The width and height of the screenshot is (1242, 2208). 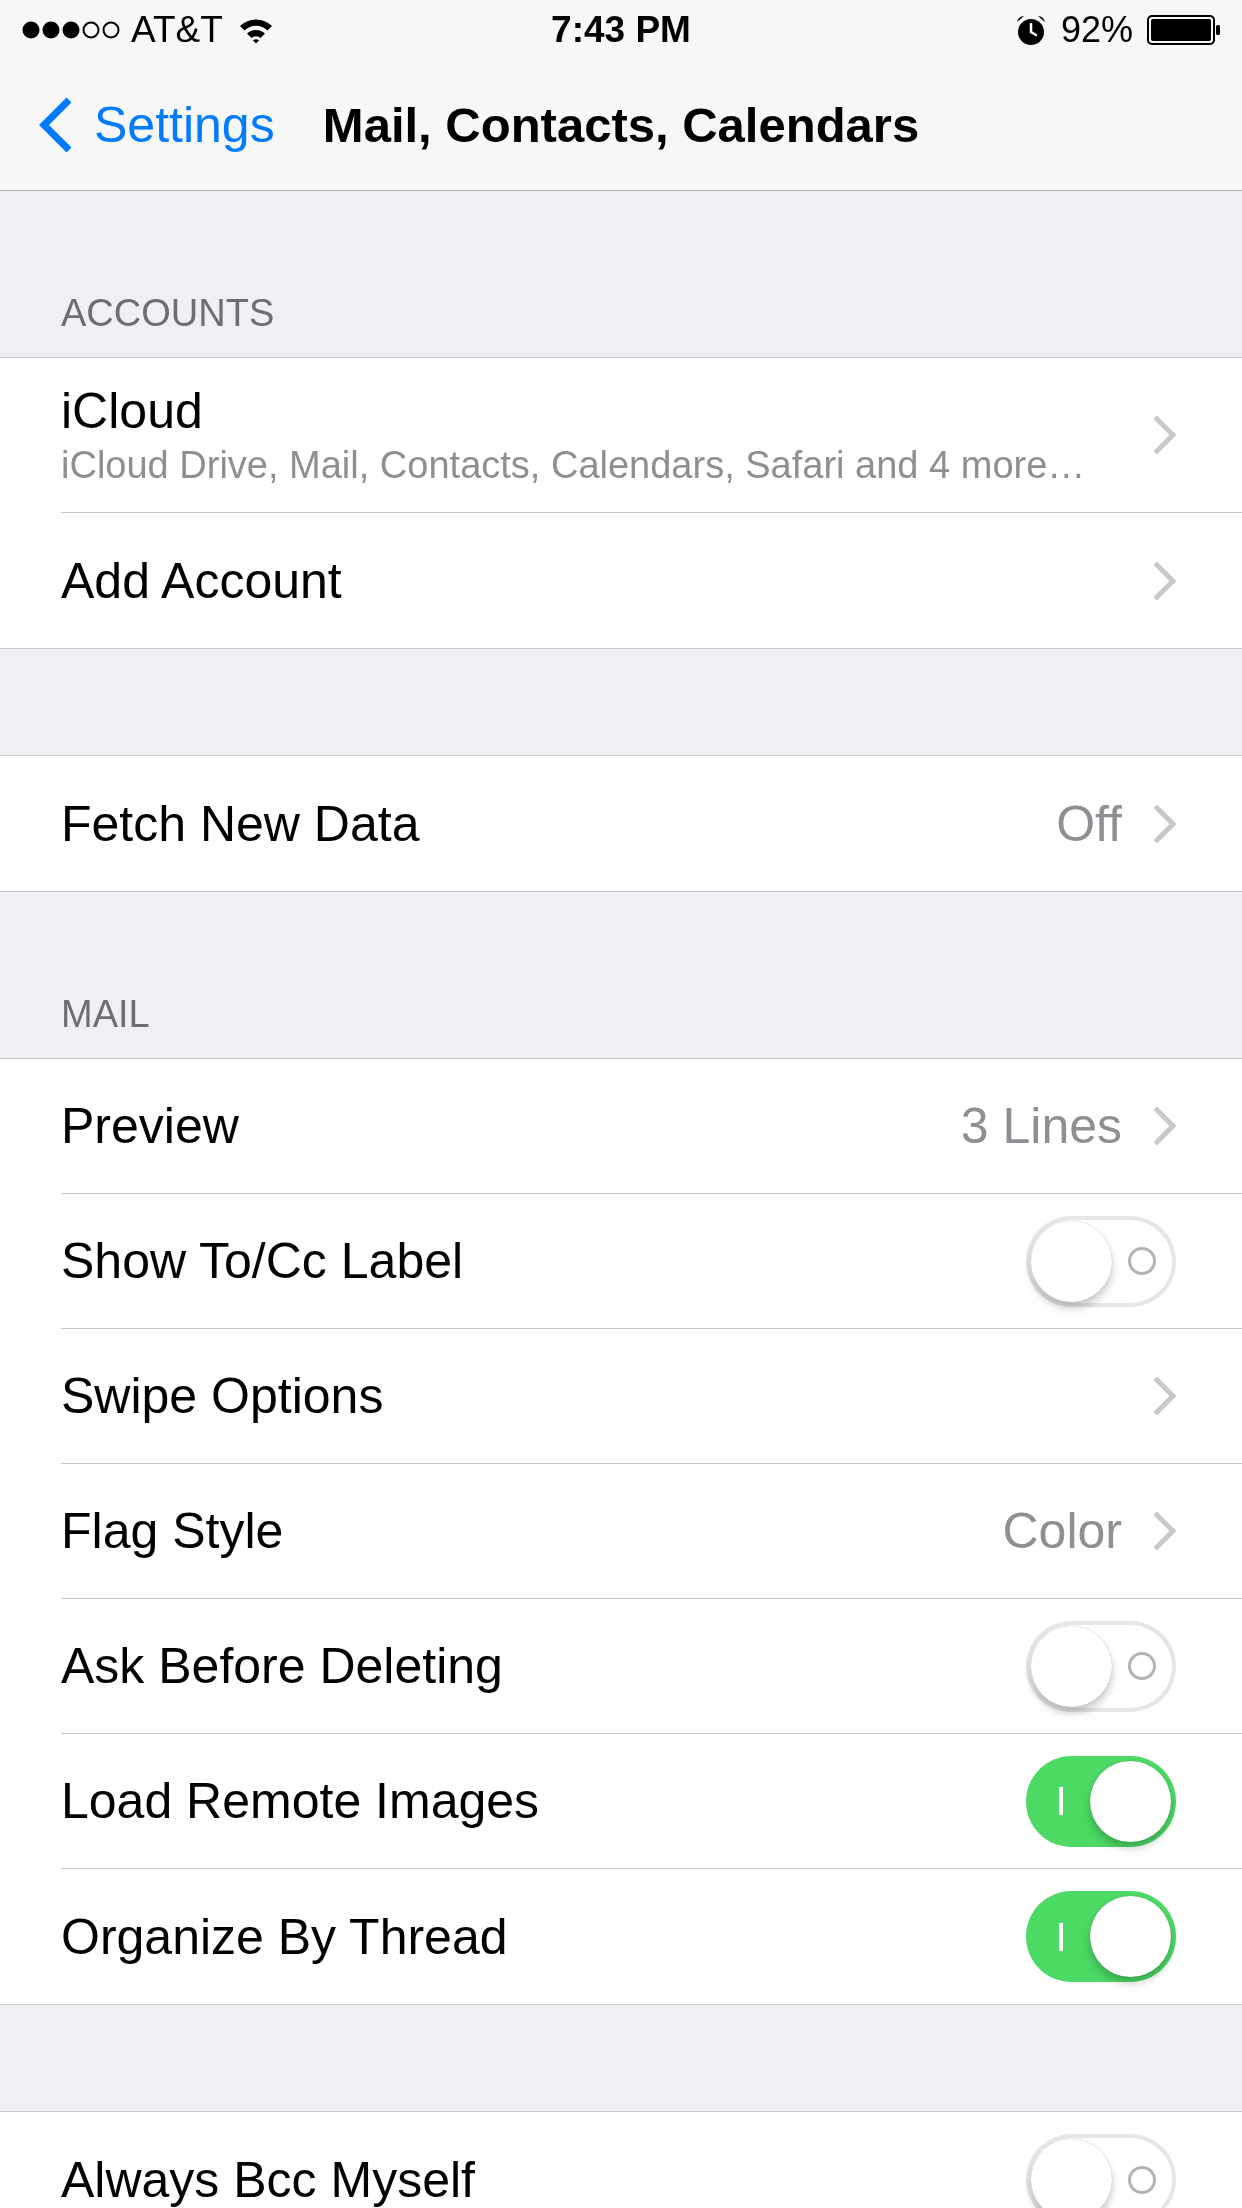 I want to click on detail-value: Color, so click(x=1062, y=1531).